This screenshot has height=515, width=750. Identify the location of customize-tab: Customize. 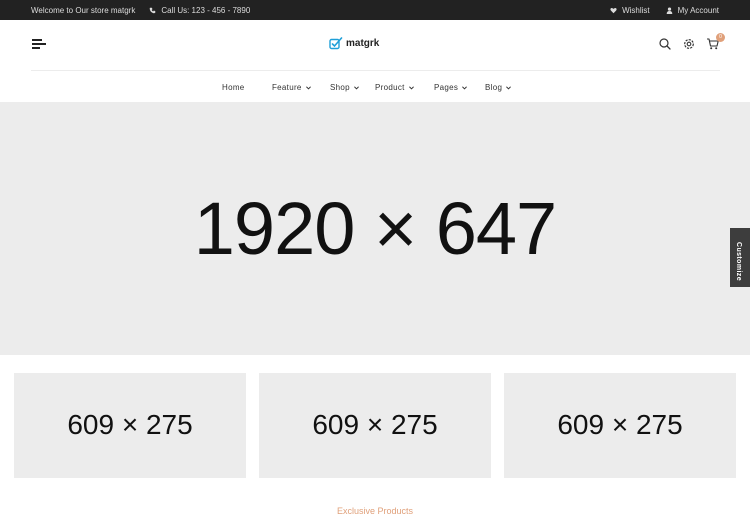
(740, 257).